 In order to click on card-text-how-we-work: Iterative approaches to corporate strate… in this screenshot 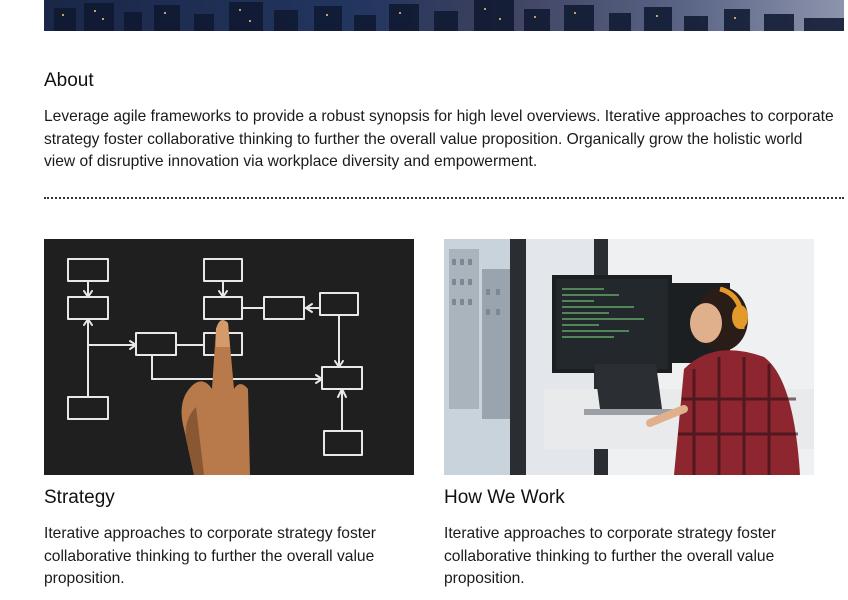, I will do `click(610, 556)`.